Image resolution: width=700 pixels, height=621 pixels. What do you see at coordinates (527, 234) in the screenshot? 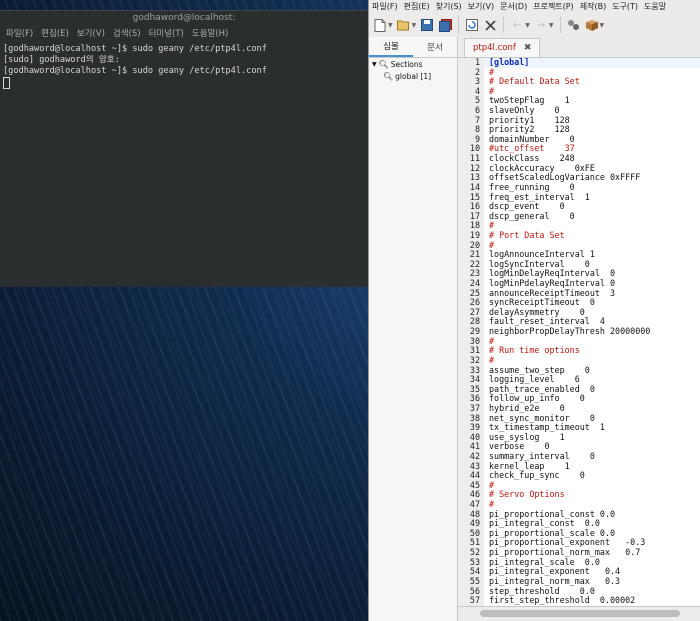
I see `line-text: # Port Data Set` at bounding box center [527, 234].